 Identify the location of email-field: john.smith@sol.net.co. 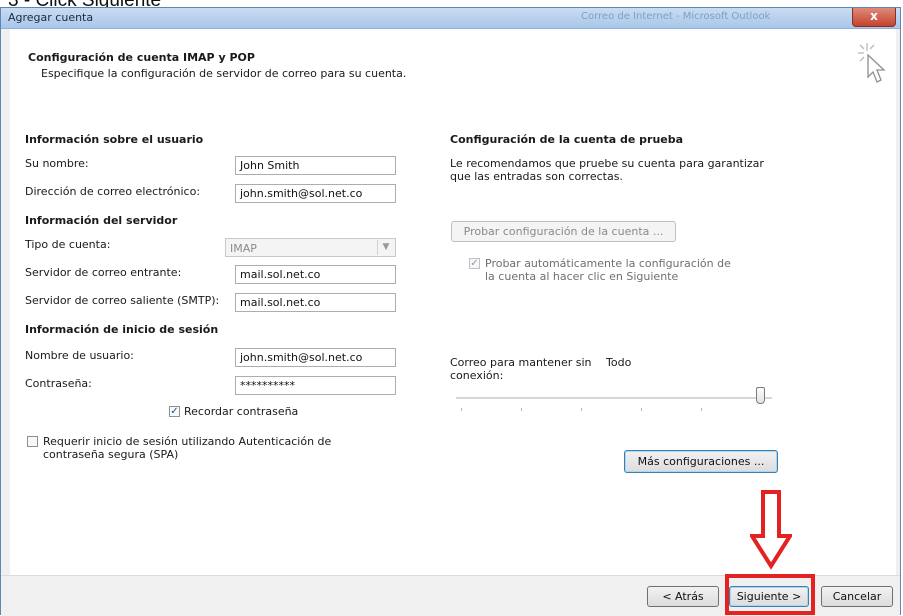
(315, 193).